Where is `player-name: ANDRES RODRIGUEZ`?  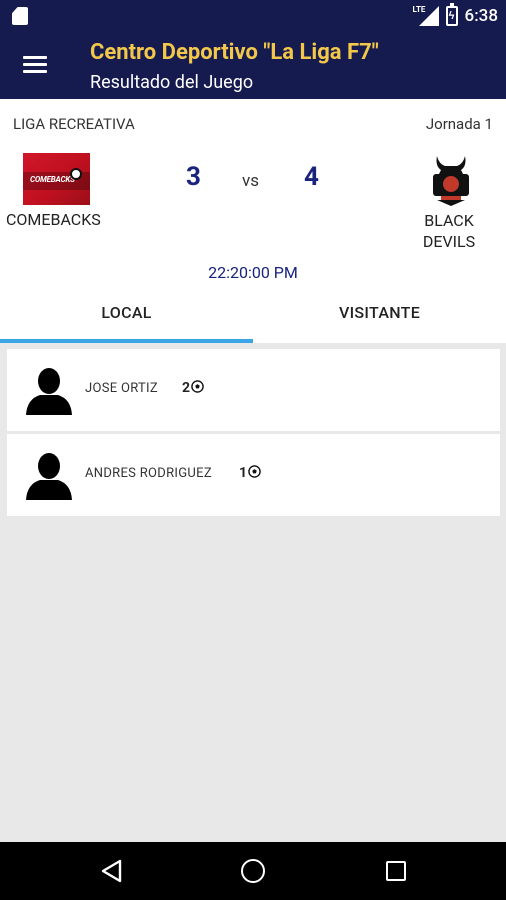
player-name: ANDRES RODRIGUEZ is located at coordinates (148, 473).